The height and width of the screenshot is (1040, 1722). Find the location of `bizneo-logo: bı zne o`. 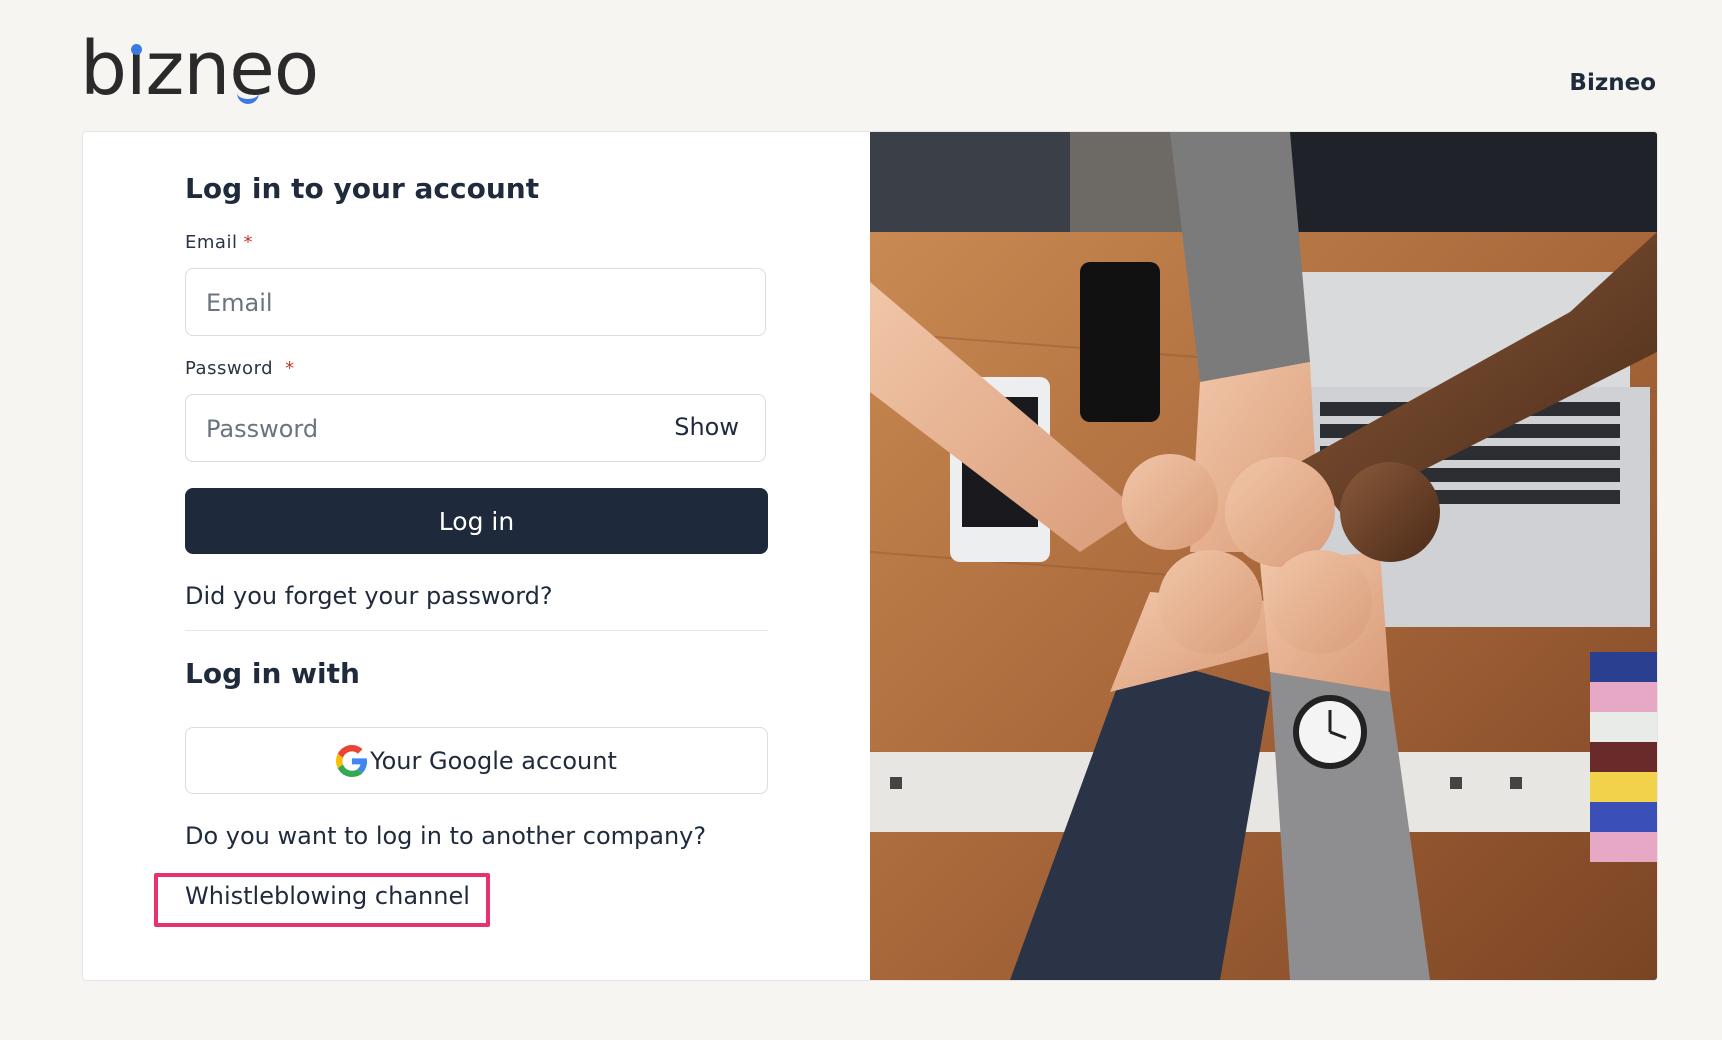

bizneo-logo: bı zne o is located at coordinates (199, 69).